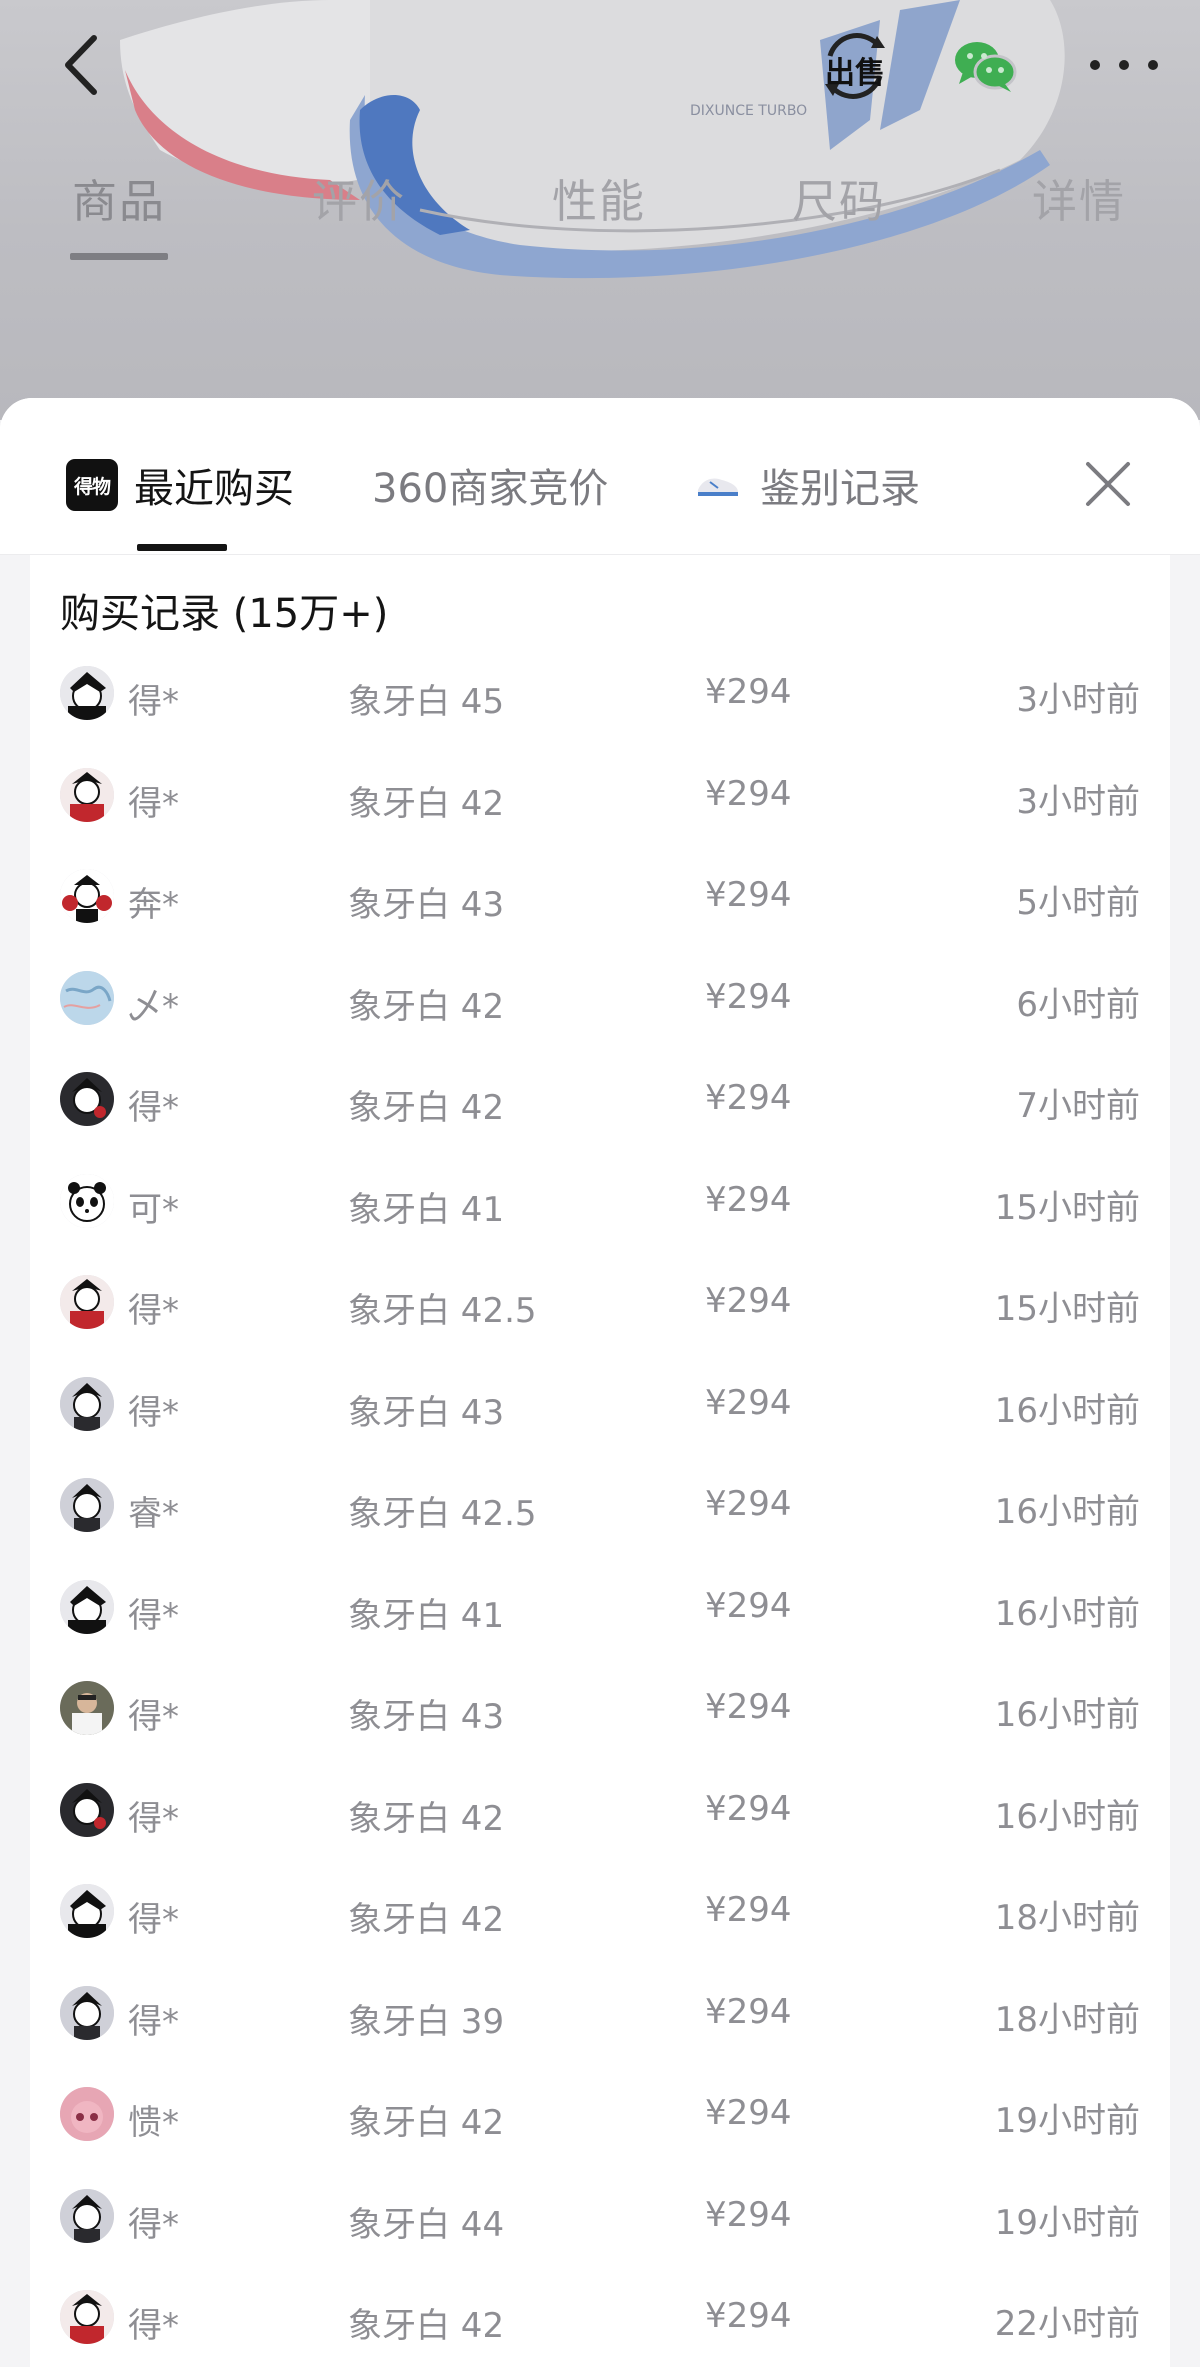 The image size is (1200, 2367). Describe the element at coordinates (600, 693) in the screenshot. I see `purchase-record-row: 得* 象牙白 45 ¥294 3小时前` at that location.